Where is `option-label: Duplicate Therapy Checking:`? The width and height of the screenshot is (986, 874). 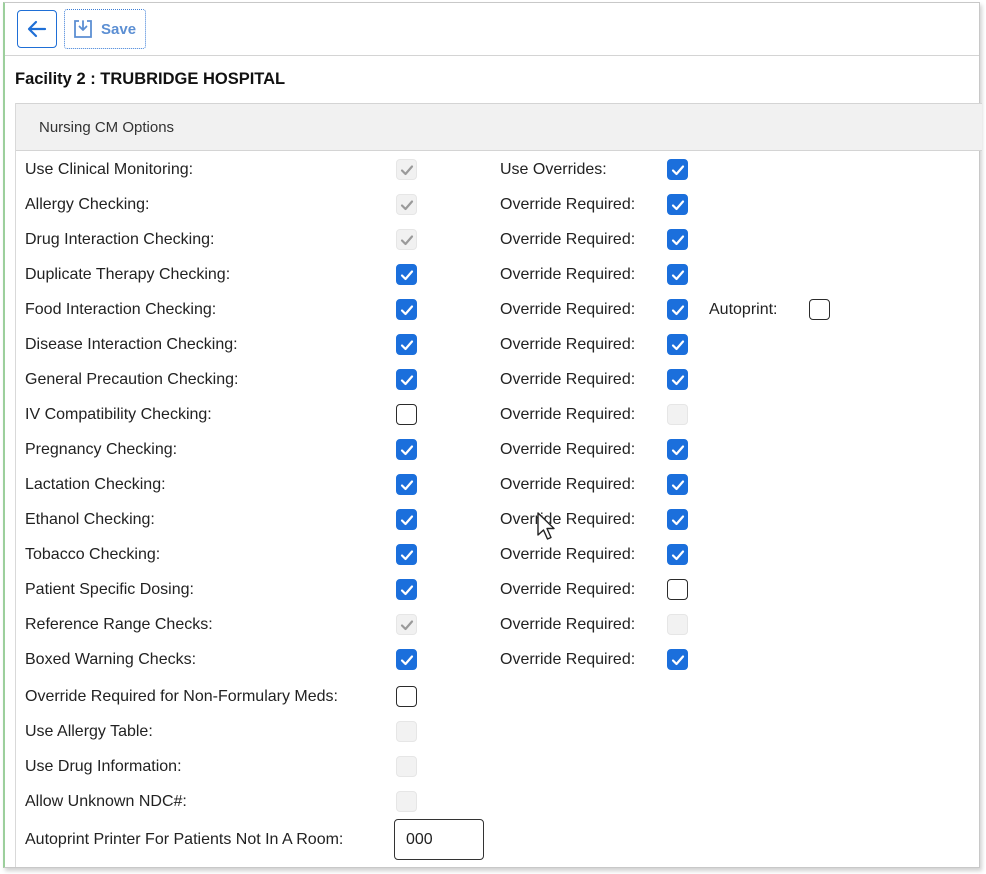 option-label: Duplicate Therapy Checking: is located at coordinates (128, 274).